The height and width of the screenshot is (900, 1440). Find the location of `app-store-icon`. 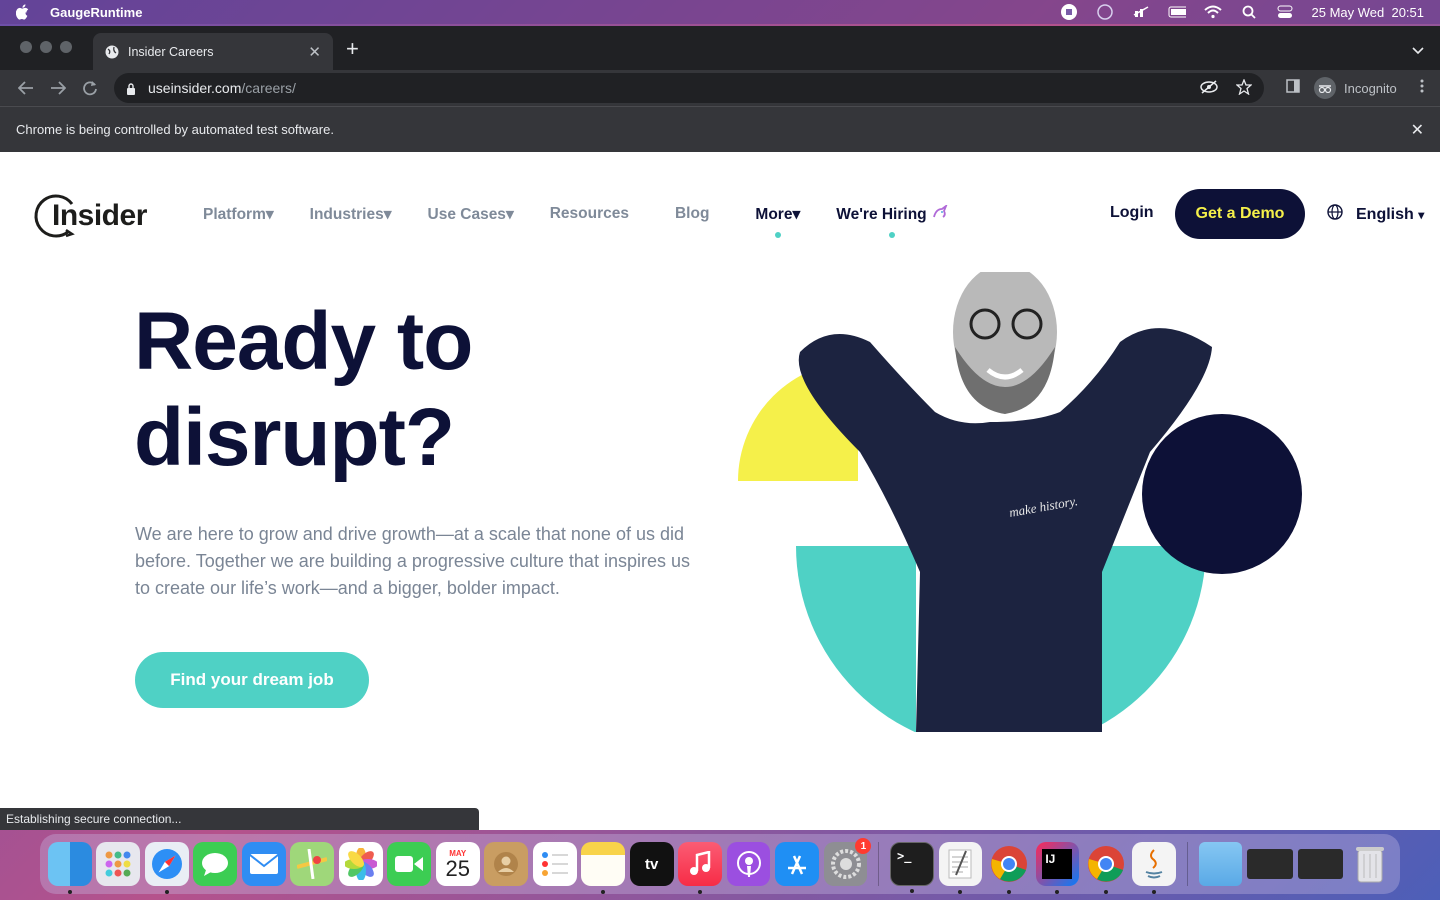

app-store-icon is located at coordinates (797, 864).